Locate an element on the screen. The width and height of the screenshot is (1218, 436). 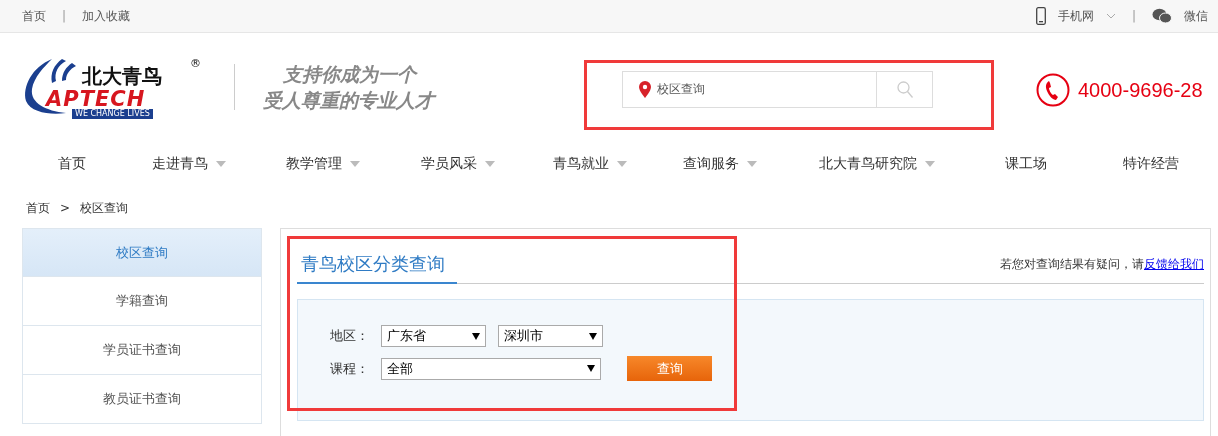
nav-item: 首页 is located at coordinates (72, 164).